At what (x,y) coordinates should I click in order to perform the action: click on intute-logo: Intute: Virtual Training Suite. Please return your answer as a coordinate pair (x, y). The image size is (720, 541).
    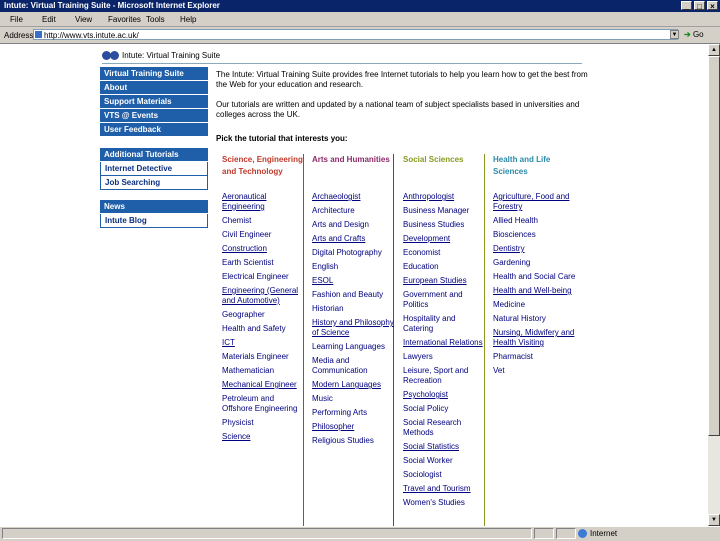
    Looking at the image, I should click on (161, 55).